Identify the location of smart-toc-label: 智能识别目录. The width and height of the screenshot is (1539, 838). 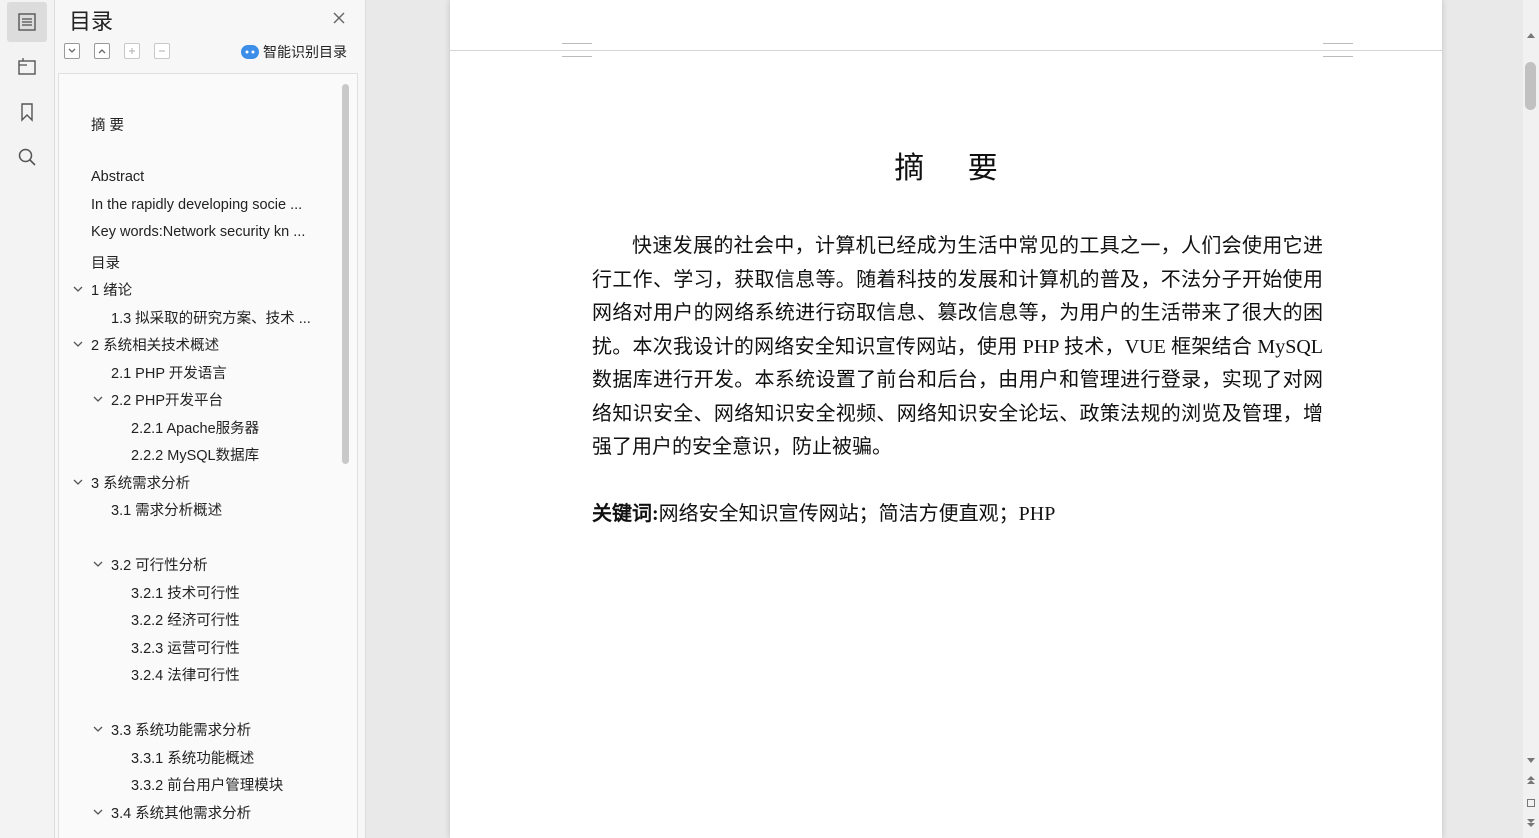
(305, 52).